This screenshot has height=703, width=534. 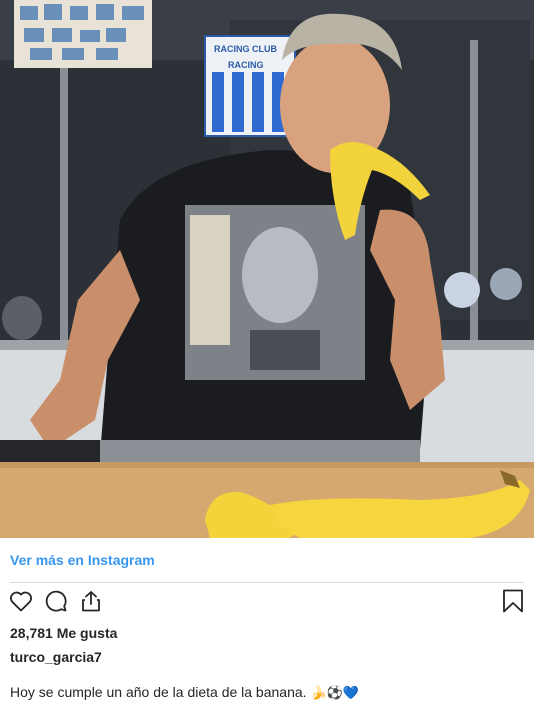 I want to click on share-icon, so click(x=91, y=601).